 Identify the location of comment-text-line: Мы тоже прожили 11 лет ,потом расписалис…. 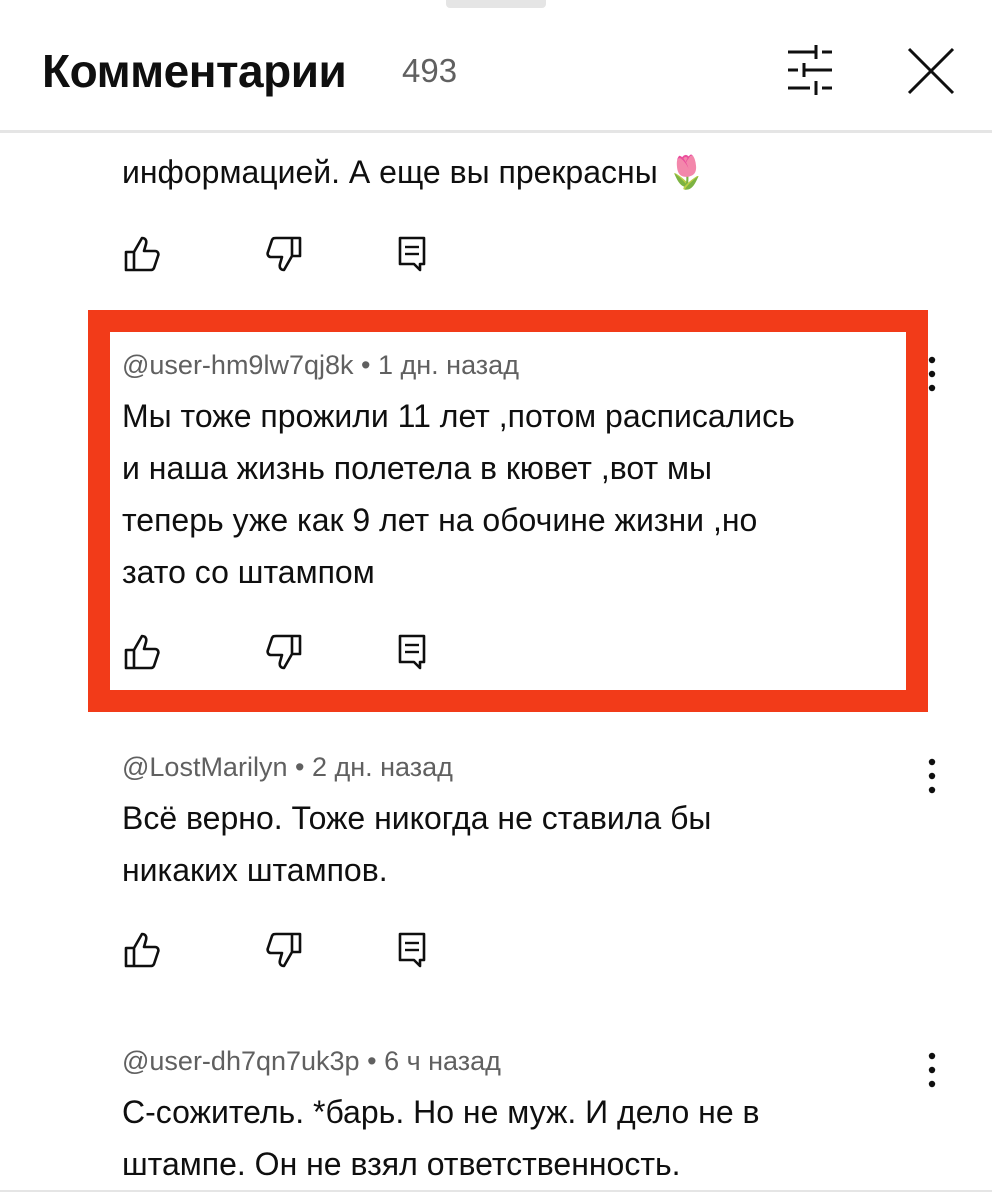
(458, 416).